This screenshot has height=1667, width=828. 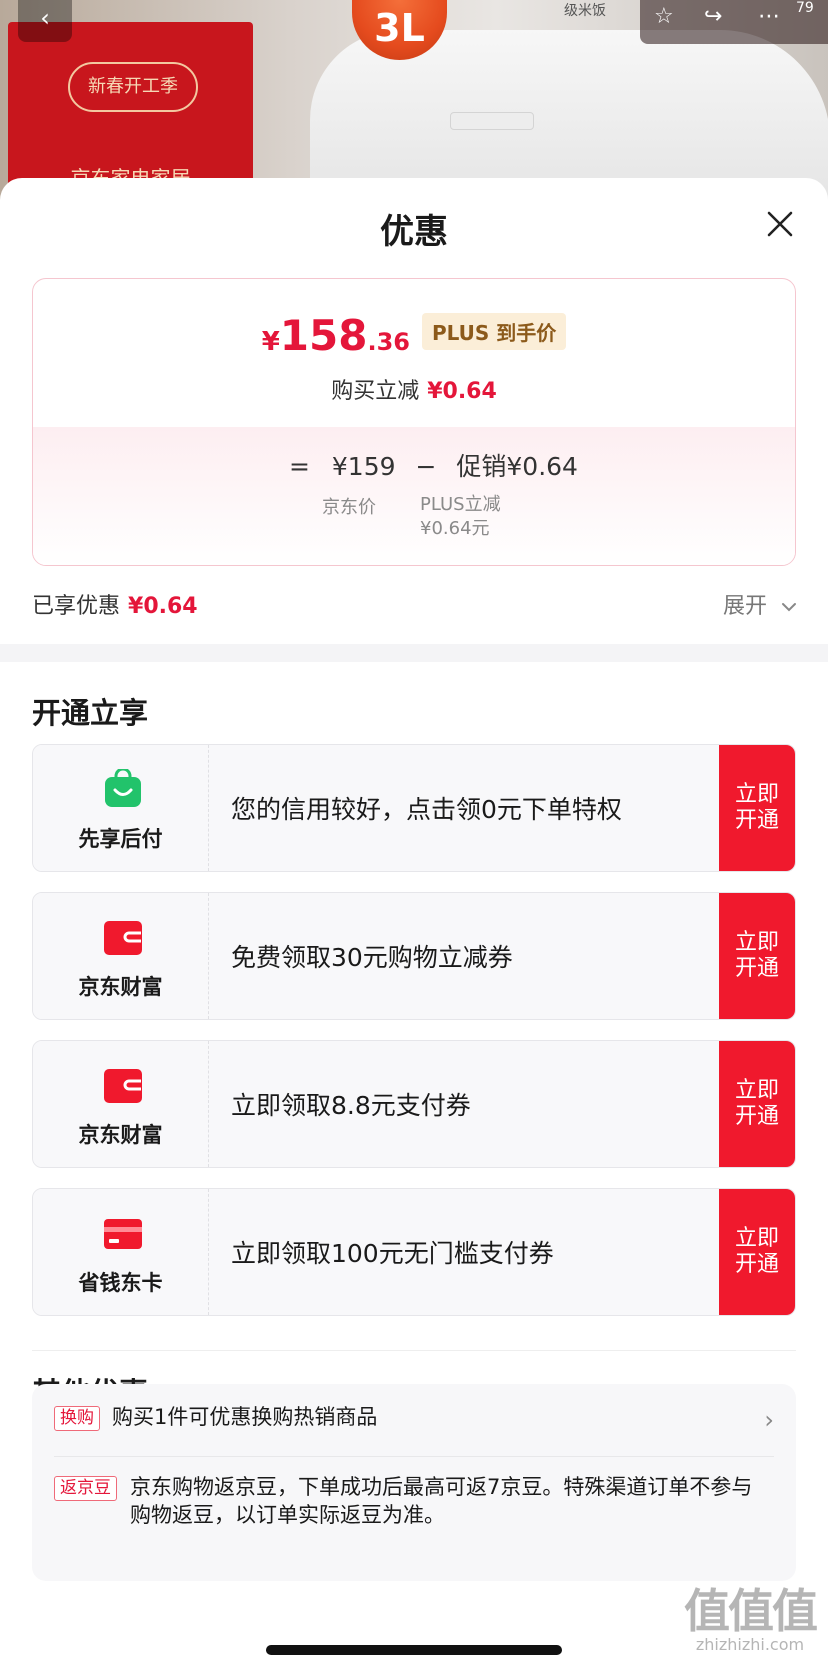 I want to click on more-icon: ⋯, so click(x=769, y=16).